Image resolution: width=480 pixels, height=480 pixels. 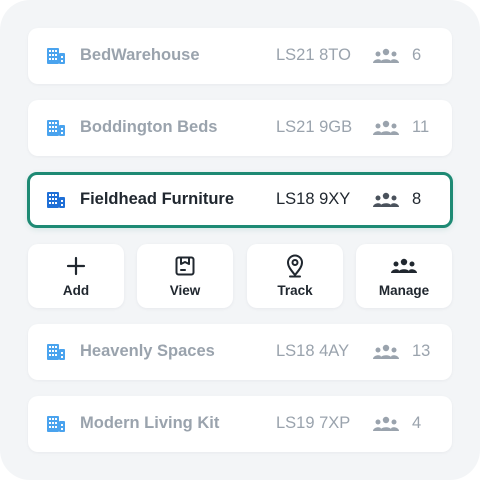 I want to click on location-name: Modern Living Kit, so click(x=150, y=423).